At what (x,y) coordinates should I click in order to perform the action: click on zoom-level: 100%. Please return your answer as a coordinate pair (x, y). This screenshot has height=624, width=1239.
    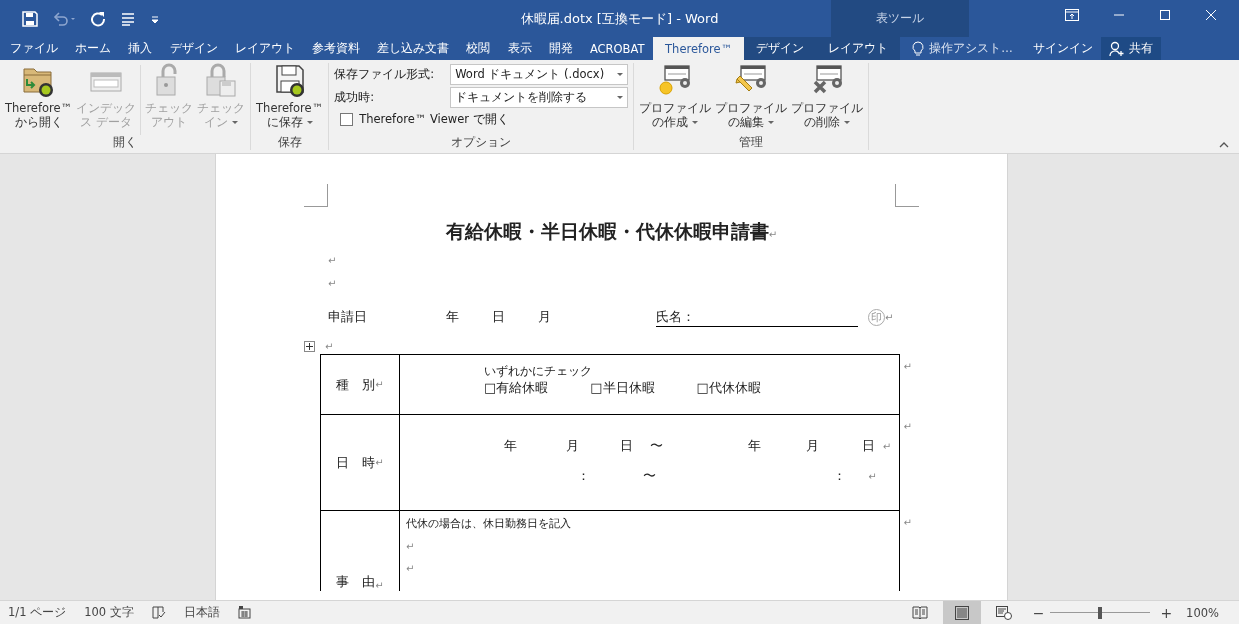
    Looking at the image, I should click on (1212, 612).